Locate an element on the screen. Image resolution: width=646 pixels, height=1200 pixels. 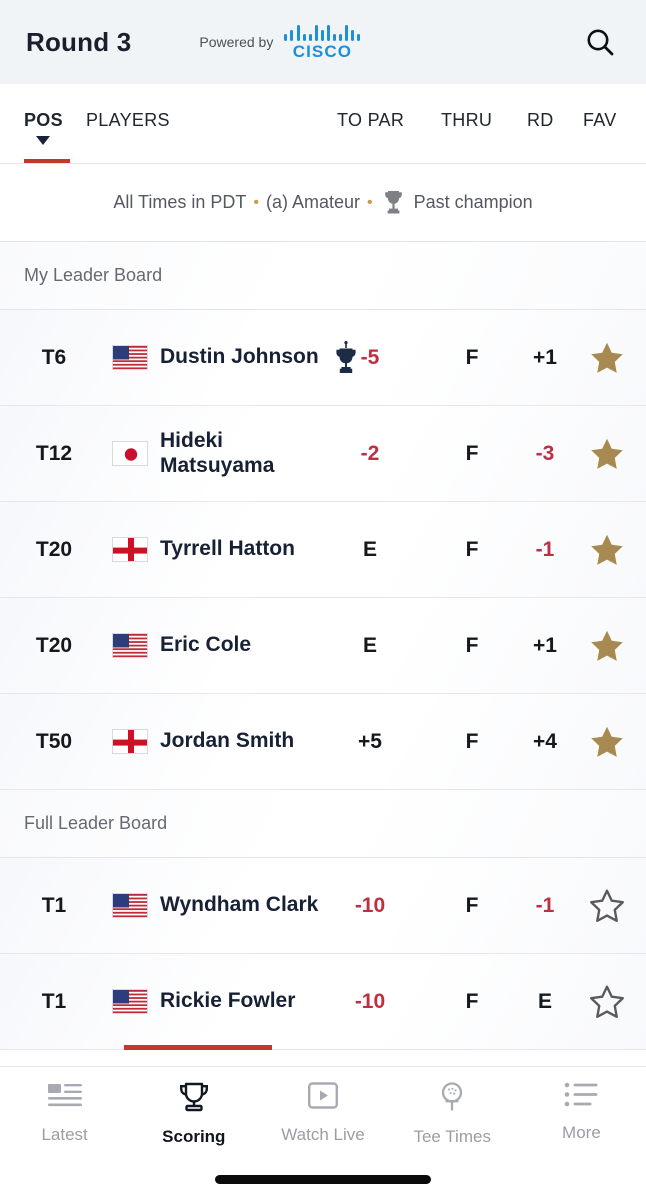
row-highlight-underline is located at coordinates (198, 1047).